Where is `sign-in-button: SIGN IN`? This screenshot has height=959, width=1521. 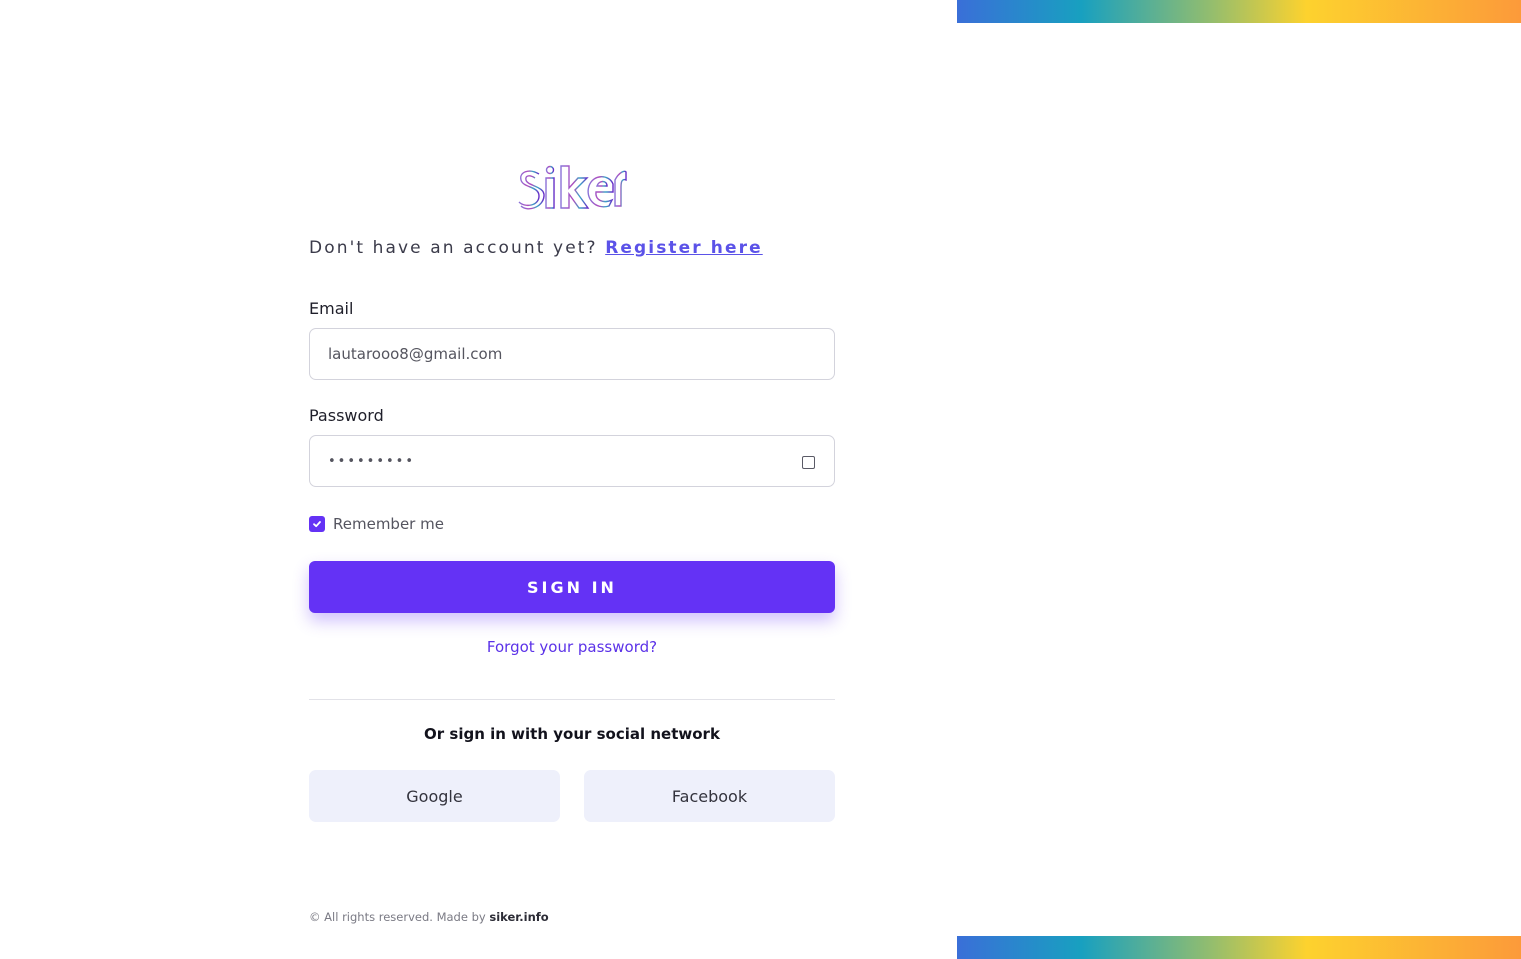 sign-in-button: SIGN IN is located at coordinates (572, 587).